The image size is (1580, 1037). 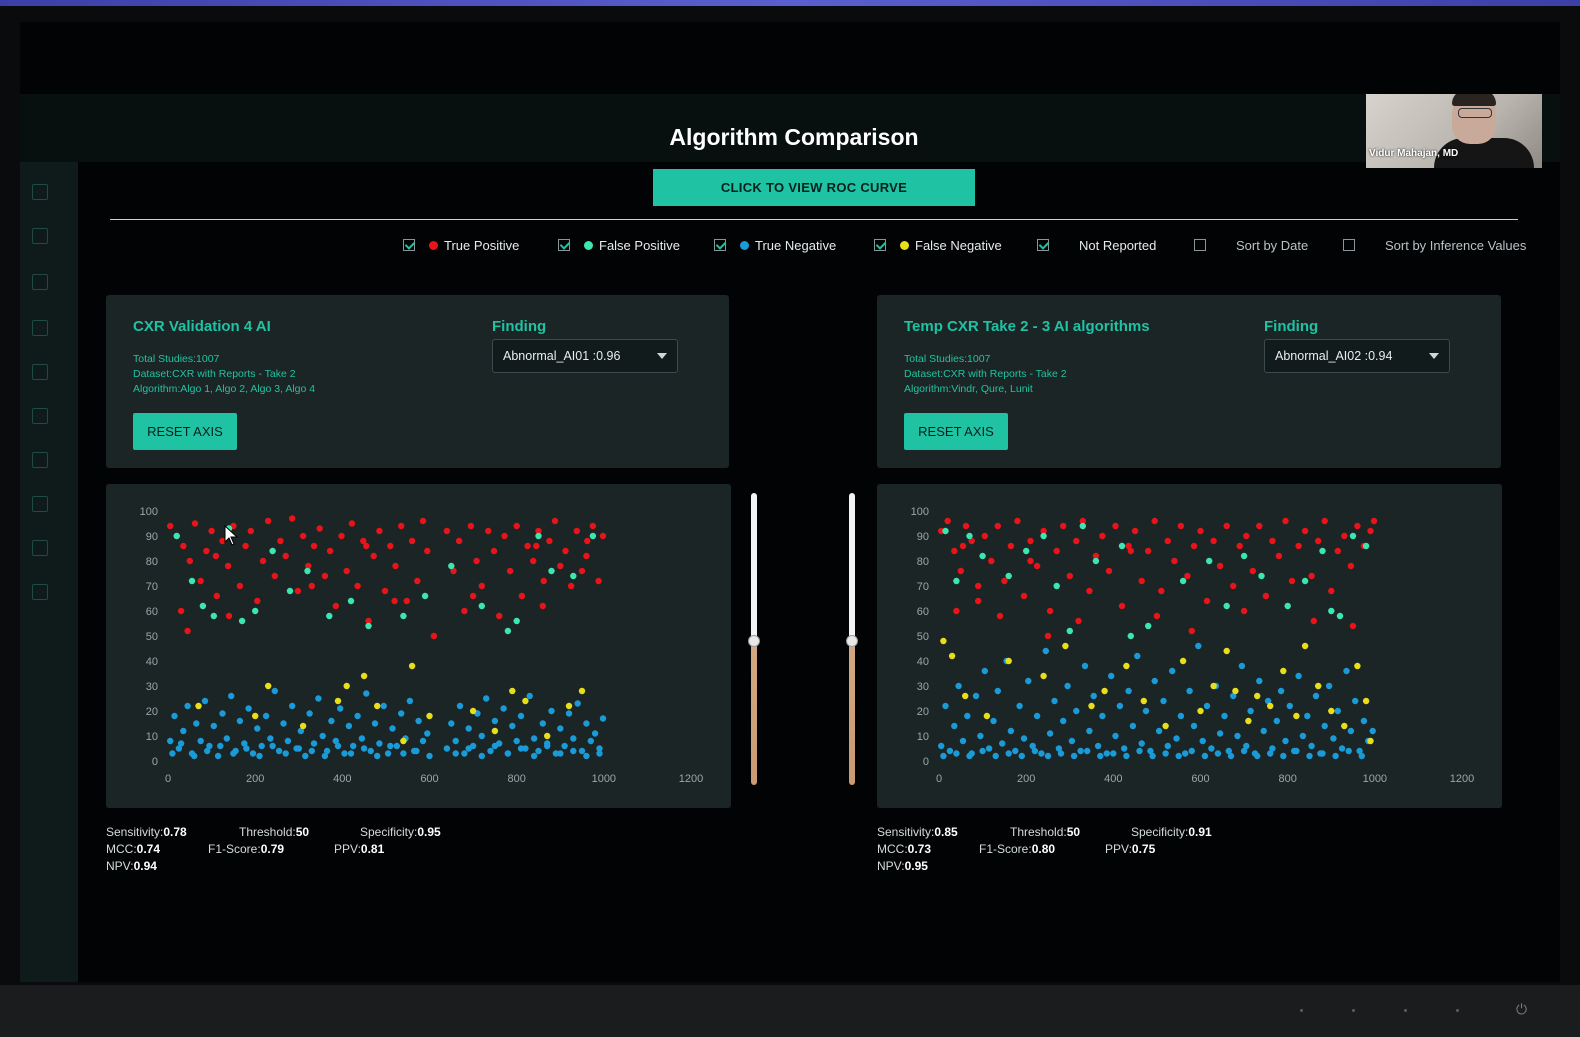 I want to click on left-threshold-slider, so click(x=754, y=639).